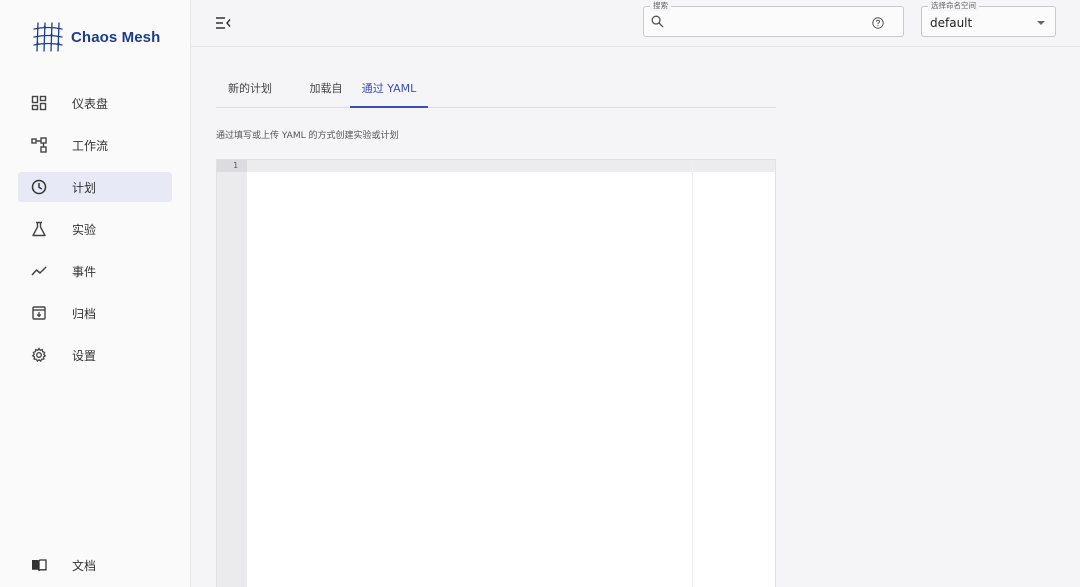 This screenshot has width=1080, height=587. I want to click on help-icon, so click(878, 23).